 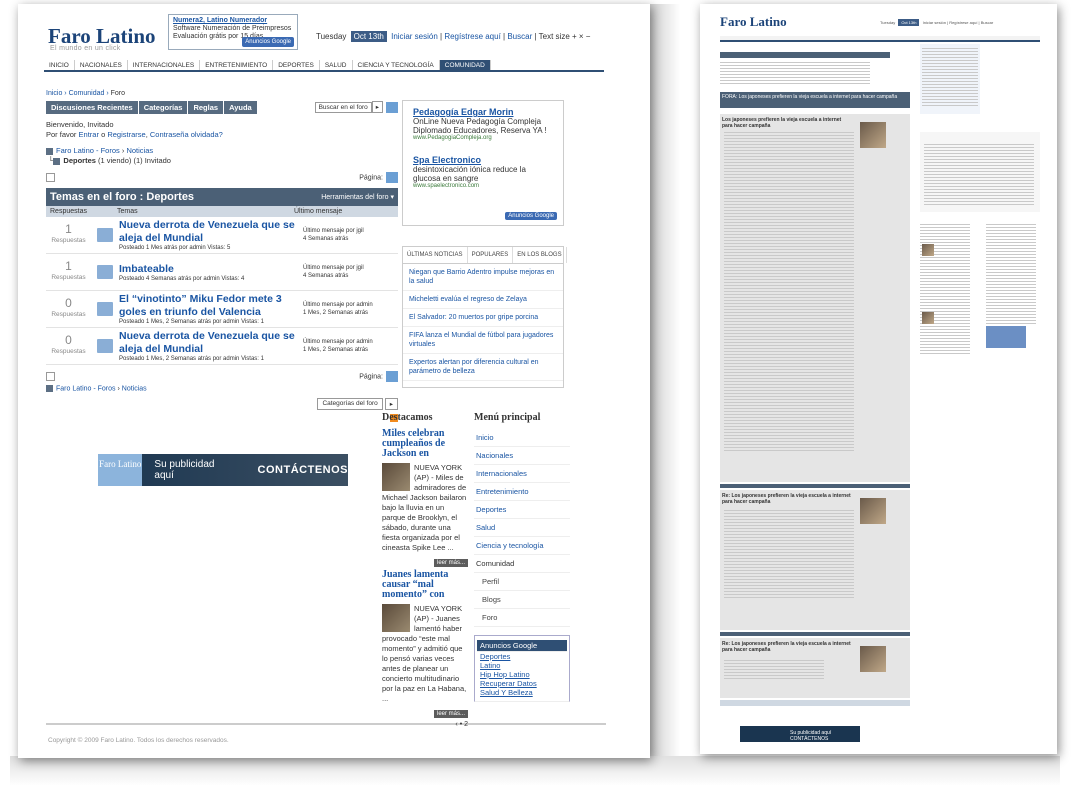 What do you see at coordinates (522, 474) in the screenshot?
I see `menu-item: Internacionales` at bounding box center [522, 474].